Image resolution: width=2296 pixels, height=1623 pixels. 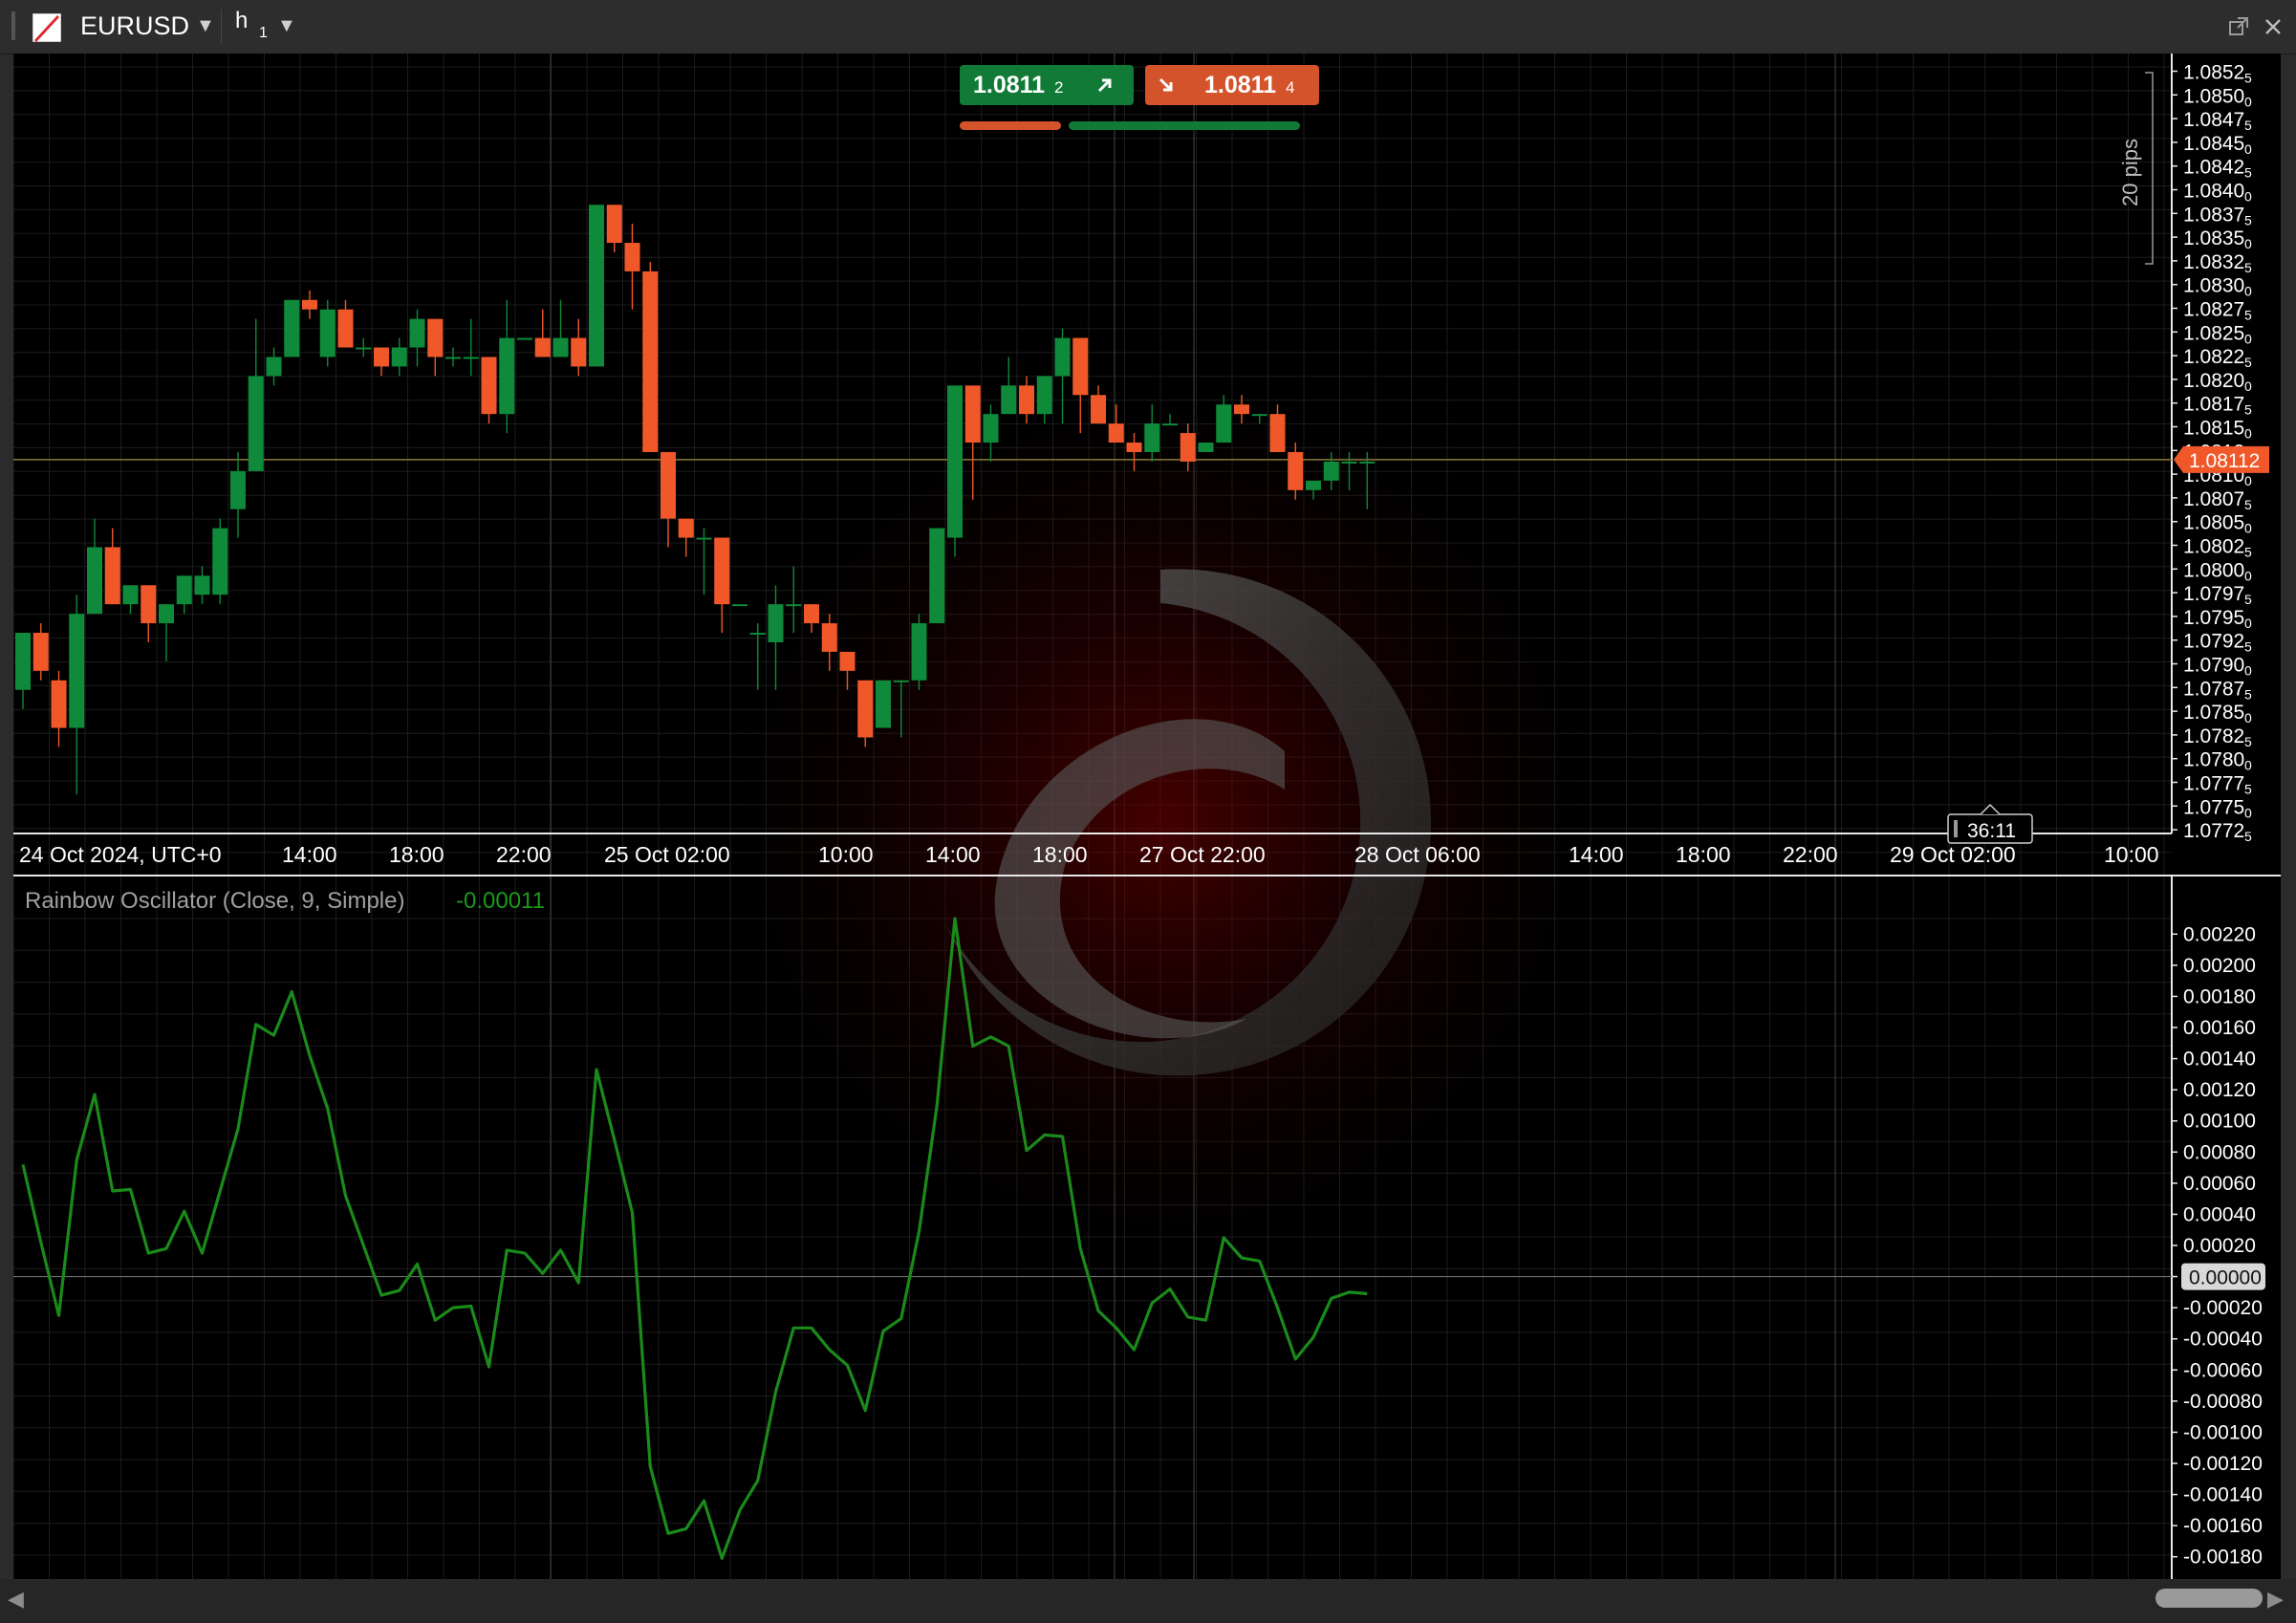 What do you see at coordinates (1991, 831) in the screenshot?
I see `countdown-label: 36:11` at bounding box center [1991, 831].